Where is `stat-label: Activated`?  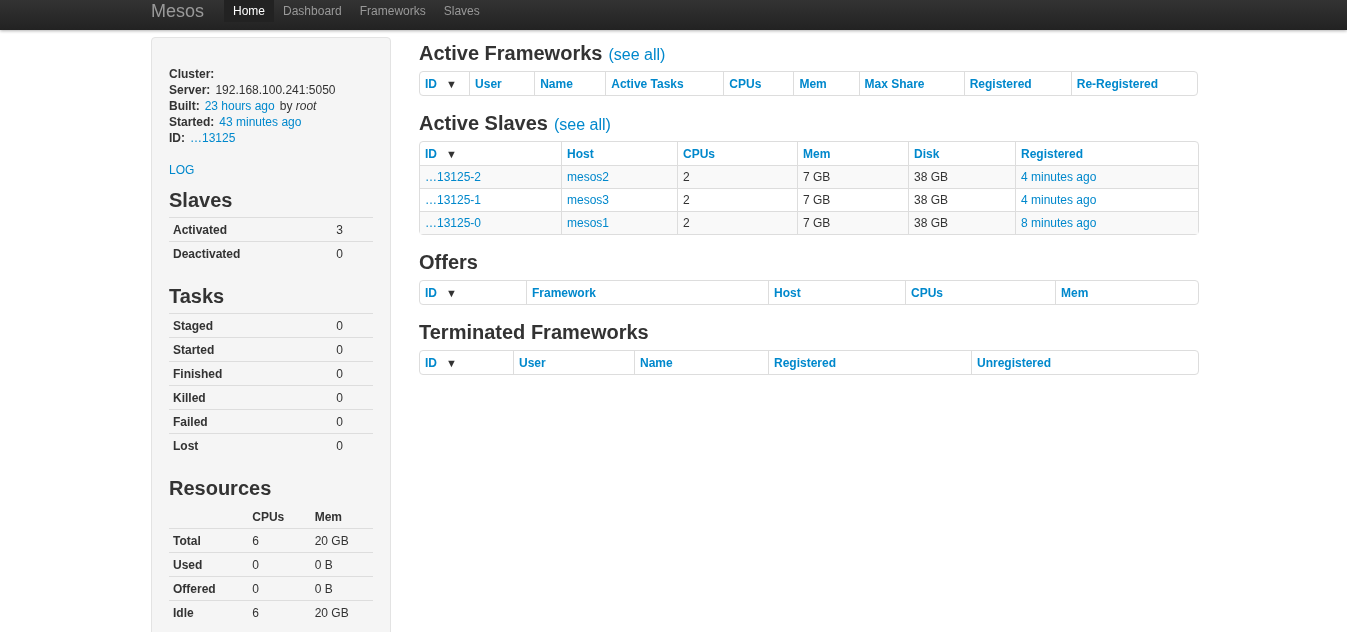 stat-label: Activated is located at coordinates (235, 229).